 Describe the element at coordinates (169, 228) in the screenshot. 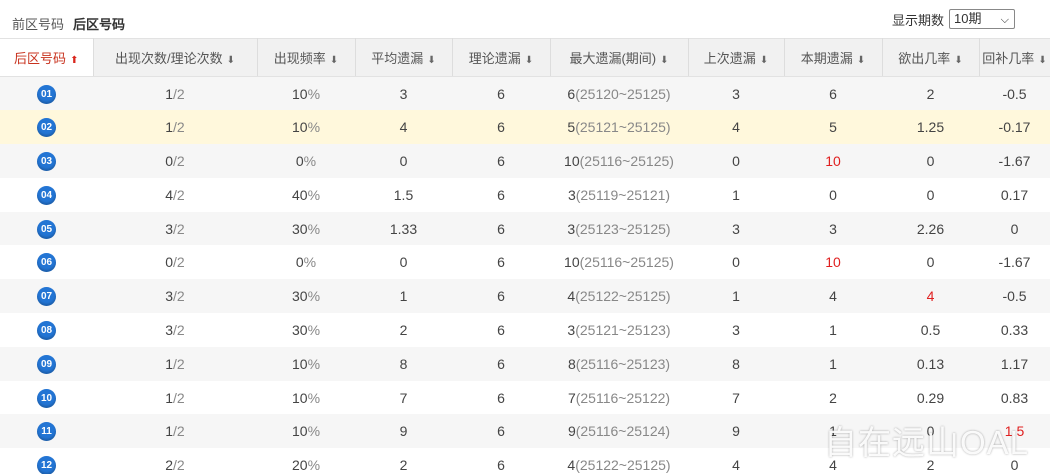

I see `appear-count: 3` at that location.